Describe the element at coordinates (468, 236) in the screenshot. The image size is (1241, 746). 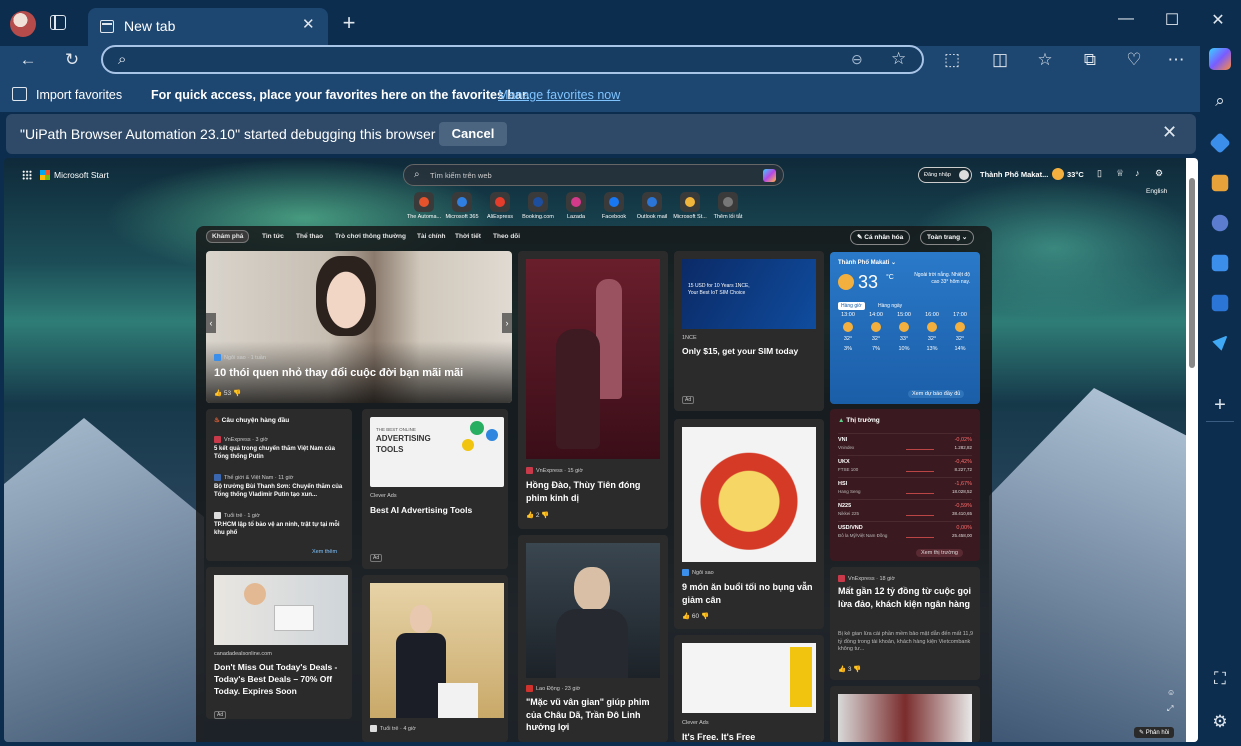
I see `tab-weather: Thời tiết` at that location.